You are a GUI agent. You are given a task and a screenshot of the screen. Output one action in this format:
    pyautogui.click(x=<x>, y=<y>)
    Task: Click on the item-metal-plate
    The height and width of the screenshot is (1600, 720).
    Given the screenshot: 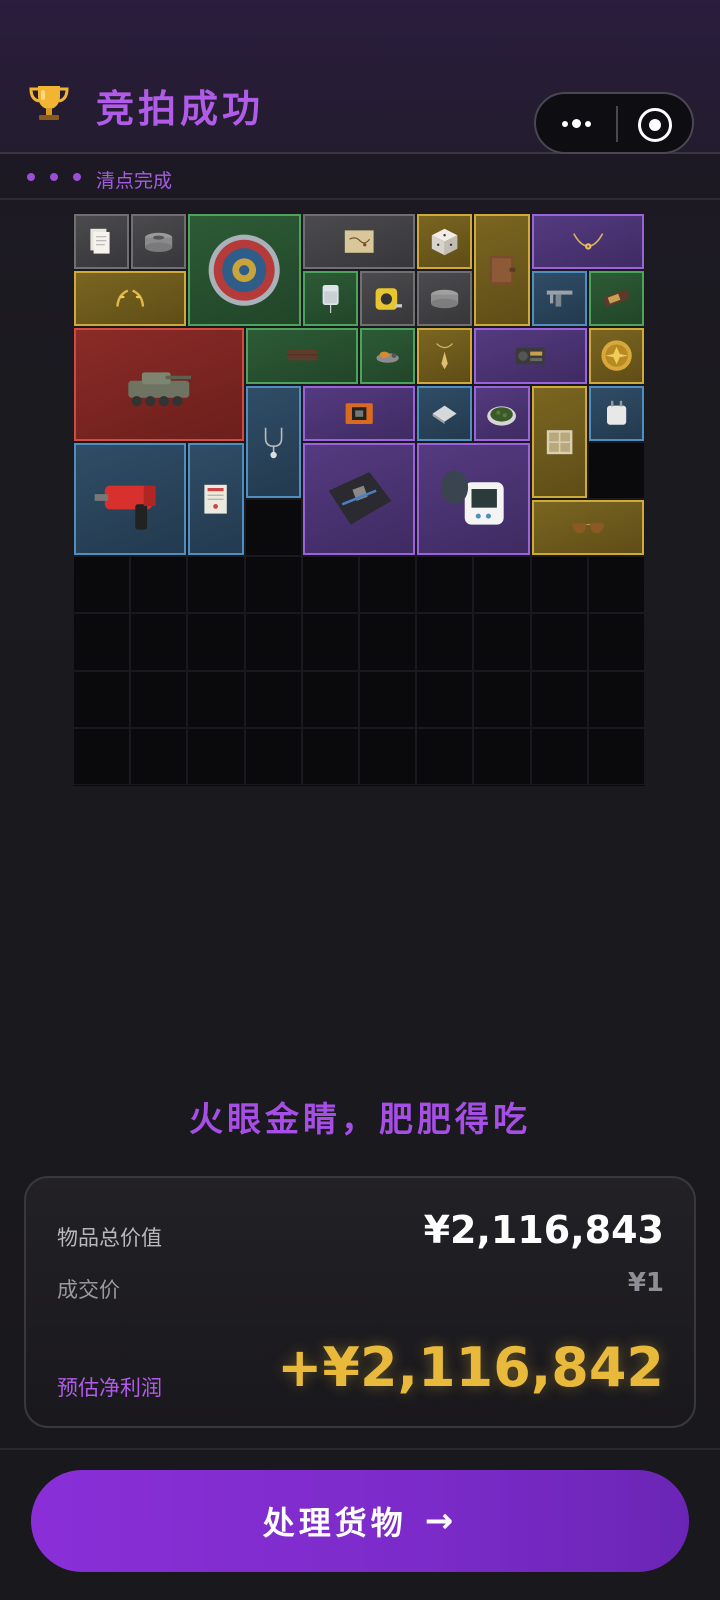 What is the action you would take?
    pyautogui.click(x=445, y=413)
    